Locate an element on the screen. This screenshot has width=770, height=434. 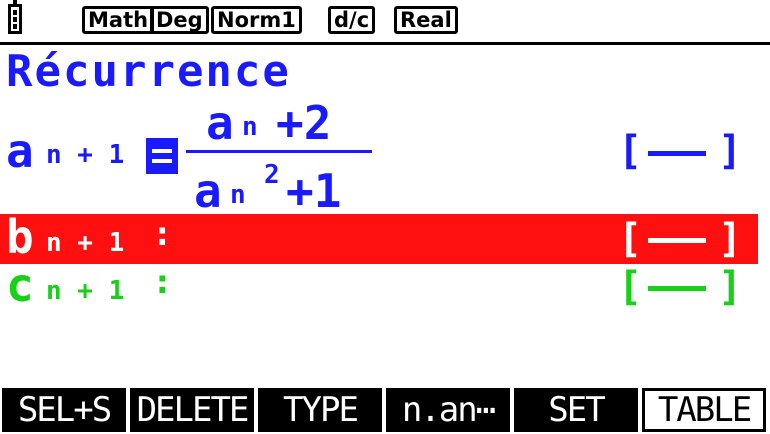
mode-fraction: d/c is located at coordinates (352, 20).